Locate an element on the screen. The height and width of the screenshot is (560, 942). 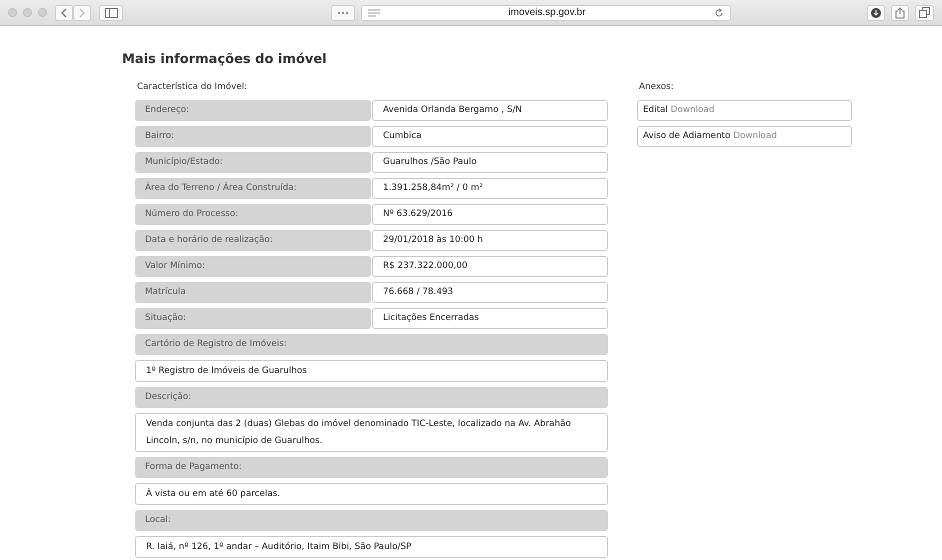
share-button is located at coordinates (900, 12).